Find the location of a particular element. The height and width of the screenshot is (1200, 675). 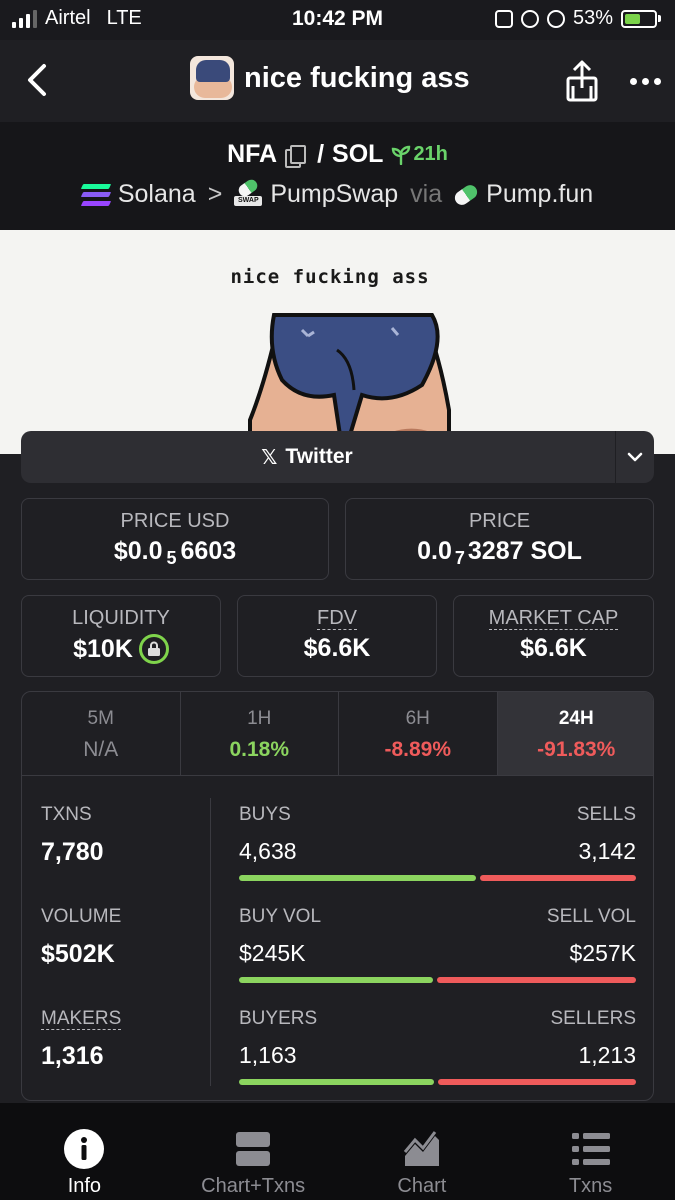

lock-icon is located at coordinates (153, 649).